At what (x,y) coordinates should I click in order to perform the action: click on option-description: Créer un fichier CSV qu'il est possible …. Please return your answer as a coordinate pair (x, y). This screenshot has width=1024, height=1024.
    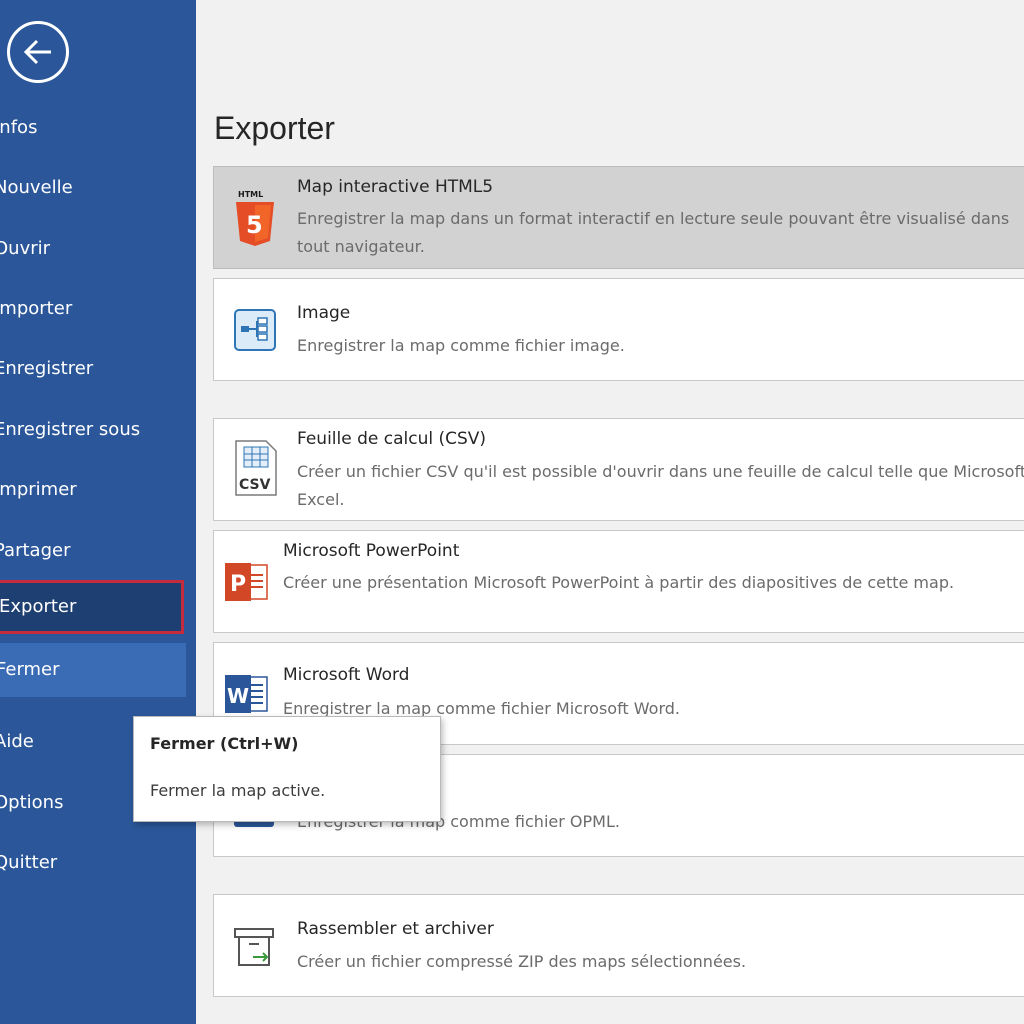
    Looking at the image, I should click on (660, 485).